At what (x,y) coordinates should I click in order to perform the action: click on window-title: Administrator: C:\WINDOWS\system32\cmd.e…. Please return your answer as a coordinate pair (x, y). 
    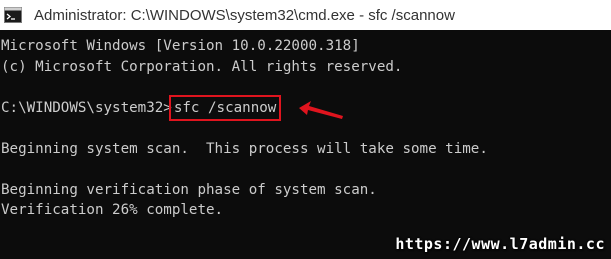
    Looking at the image, I should click on (244, 15).